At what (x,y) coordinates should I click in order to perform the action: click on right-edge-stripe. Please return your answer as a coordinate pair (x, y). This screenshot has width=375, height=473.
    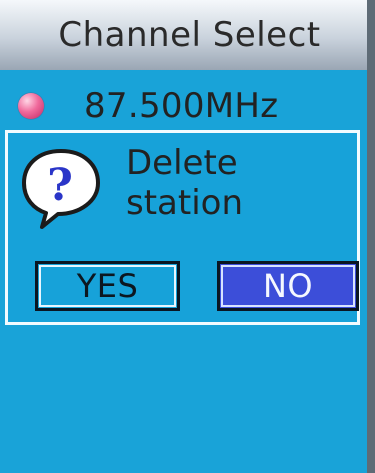
    Looking at the image, I should click on (371, 236).